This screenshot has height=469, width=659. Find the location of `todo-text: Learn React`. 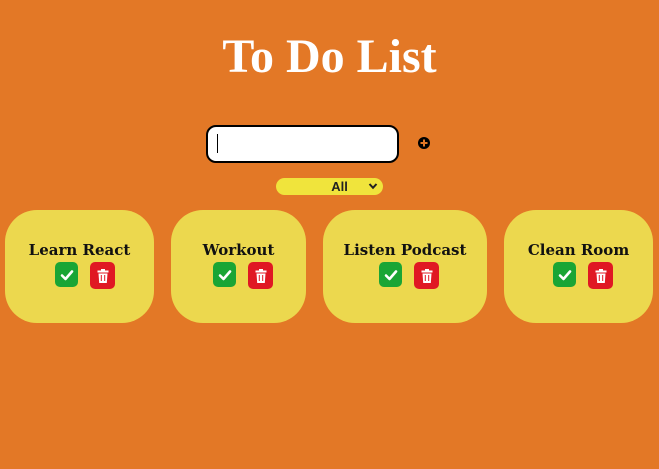

todo-text: Learn React is located at coordinates (79, 250).